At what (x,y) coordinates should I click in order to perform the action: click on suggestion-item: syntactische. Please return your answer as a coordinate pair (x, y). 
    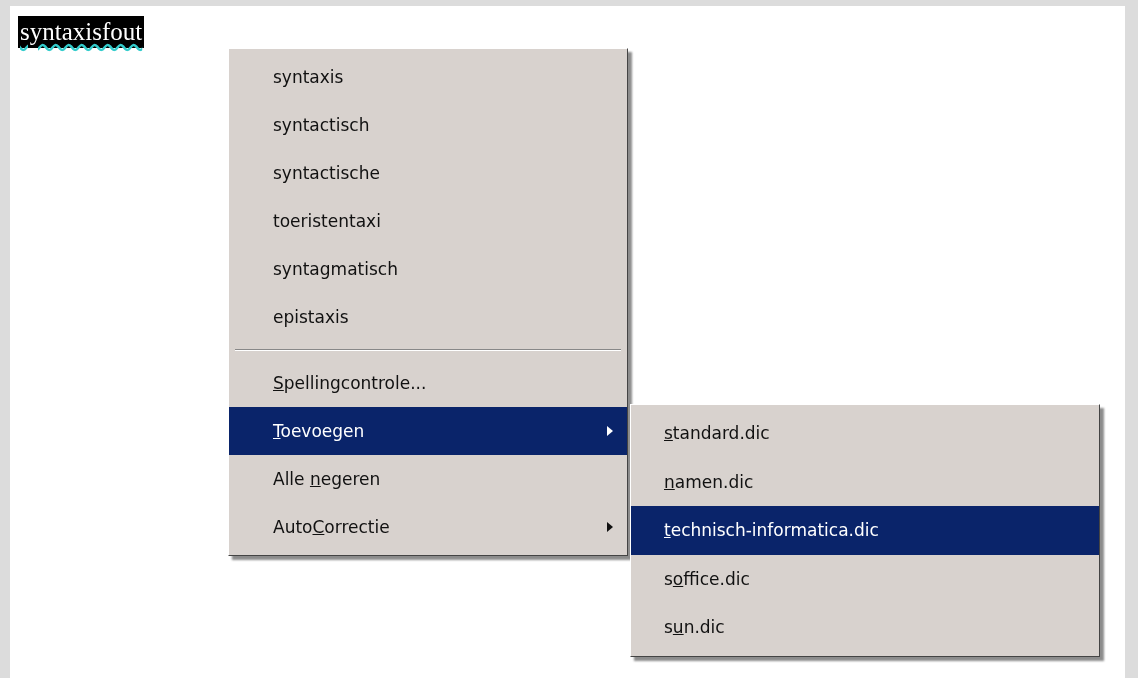
    Looking at the image, I should click on (428, 173).